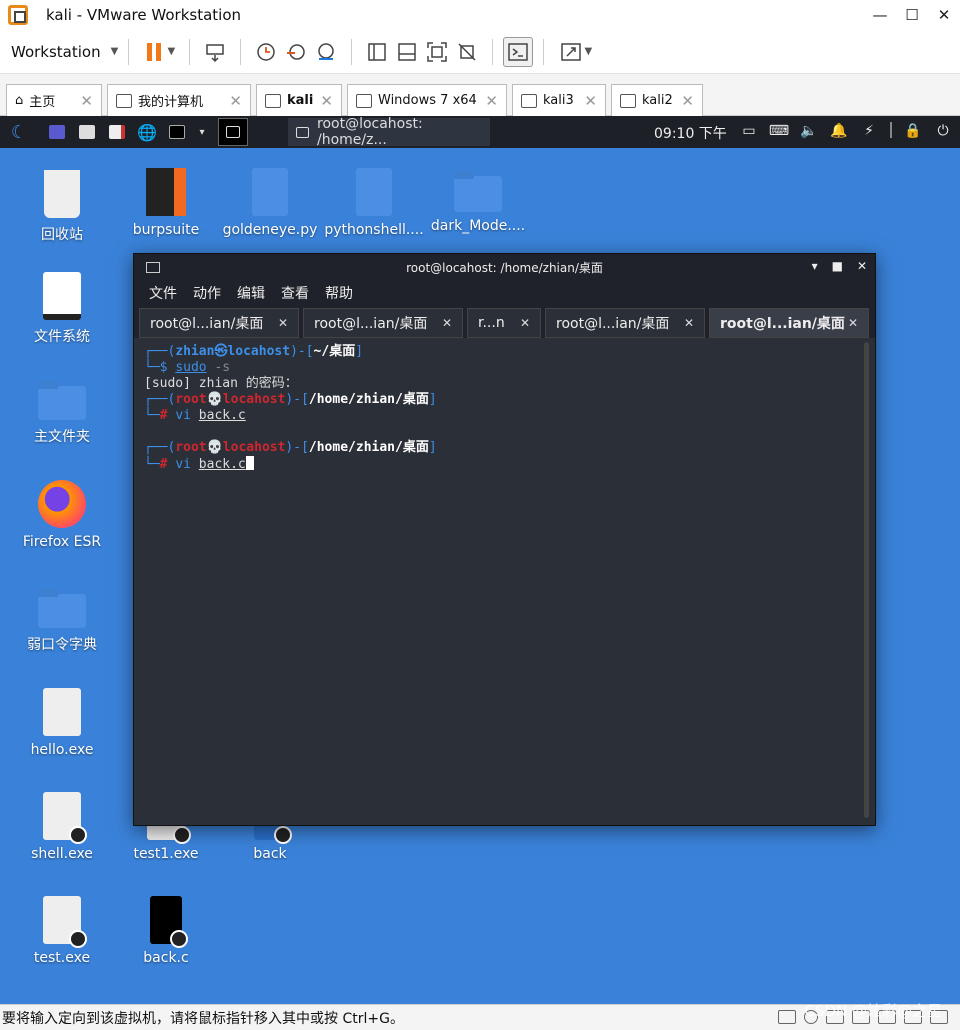 This screenshot has height=1030, width=960. I want to click on volume-icon: 🔈, so click(809, 131).